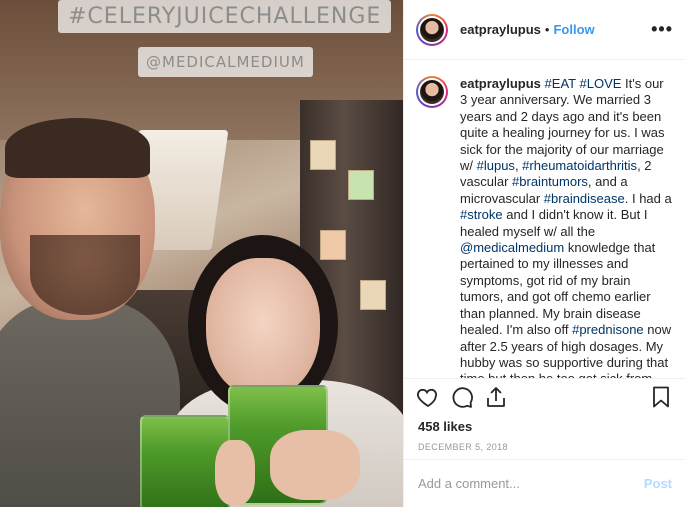 The image size is (685, 507). What do you see at coordinates (560, 83) in the screenshot?
I see `caption-hashtag-link: #EAT` at bounding box center [560, 83].